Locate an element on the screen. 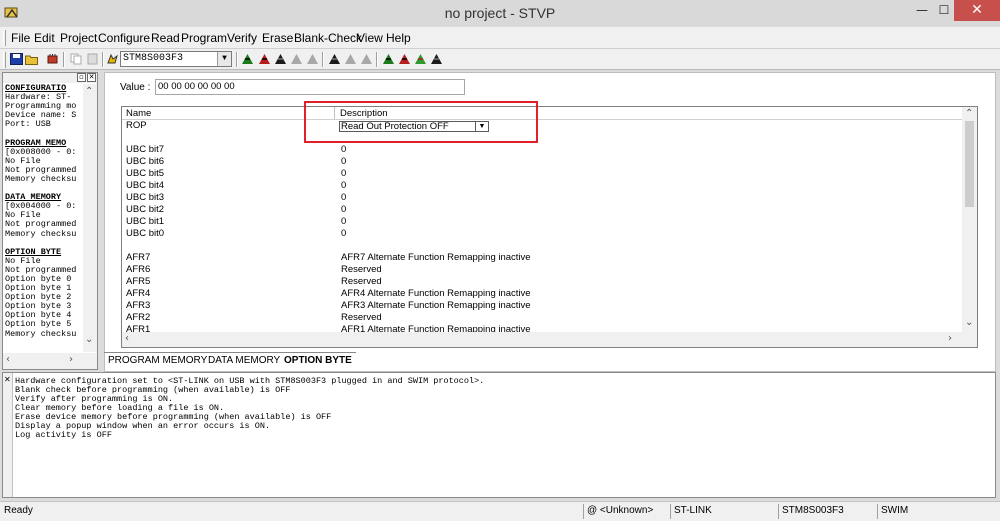 The width and height of the screenshot is (1000, 521). row-name: AFR2 is located at coordinates (138, 317).